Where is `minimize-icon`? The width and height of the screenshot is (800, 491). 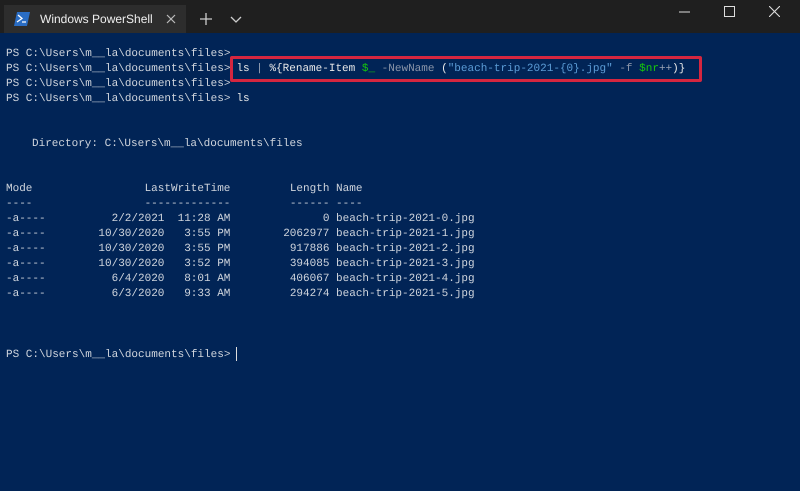 minimize-icon is located at coordinates (684, 11).